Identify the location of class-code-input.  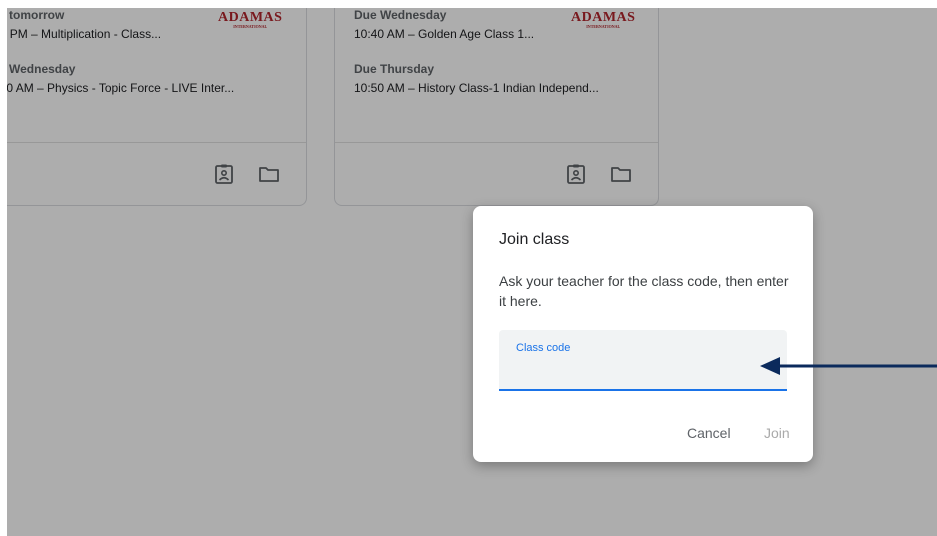
(642, 372).